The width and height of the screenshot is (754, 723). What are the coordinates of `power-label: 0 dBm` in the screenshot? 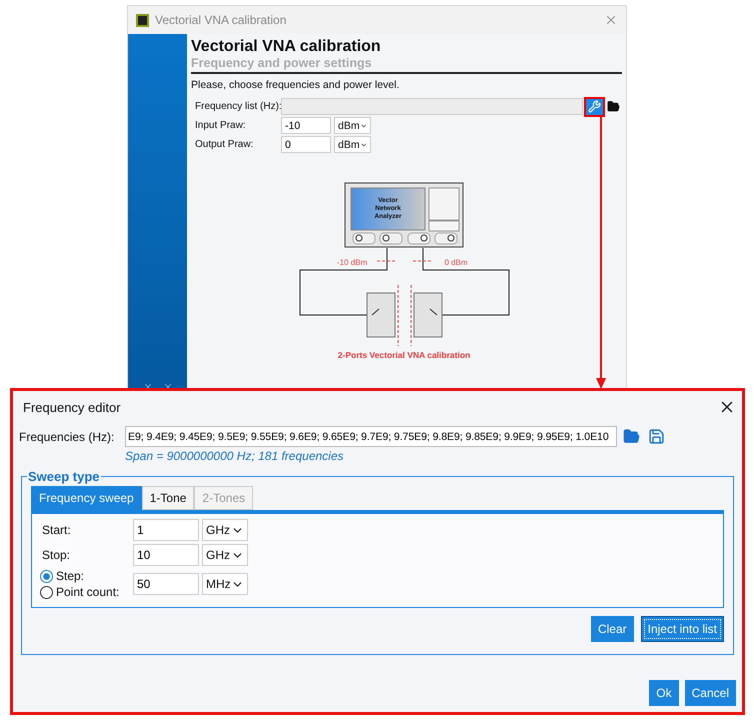 It's located at (456, 262).